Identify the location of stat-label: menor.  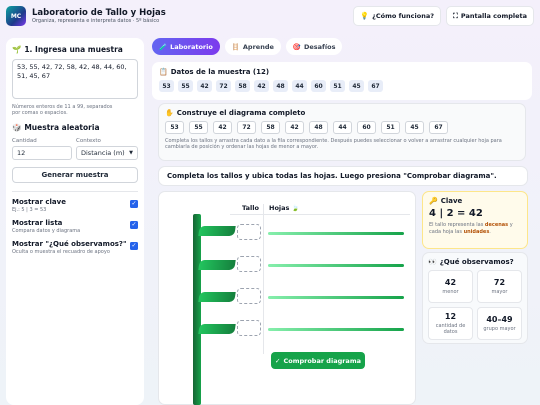
(450, 292).